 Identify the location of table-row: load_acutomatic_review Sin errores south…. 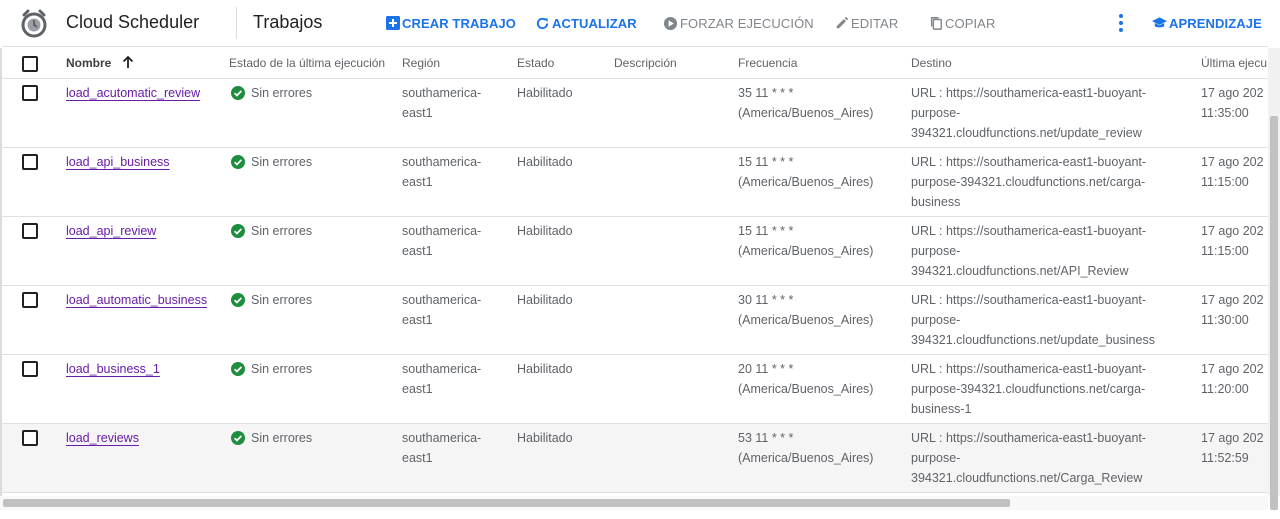
(635, 113).